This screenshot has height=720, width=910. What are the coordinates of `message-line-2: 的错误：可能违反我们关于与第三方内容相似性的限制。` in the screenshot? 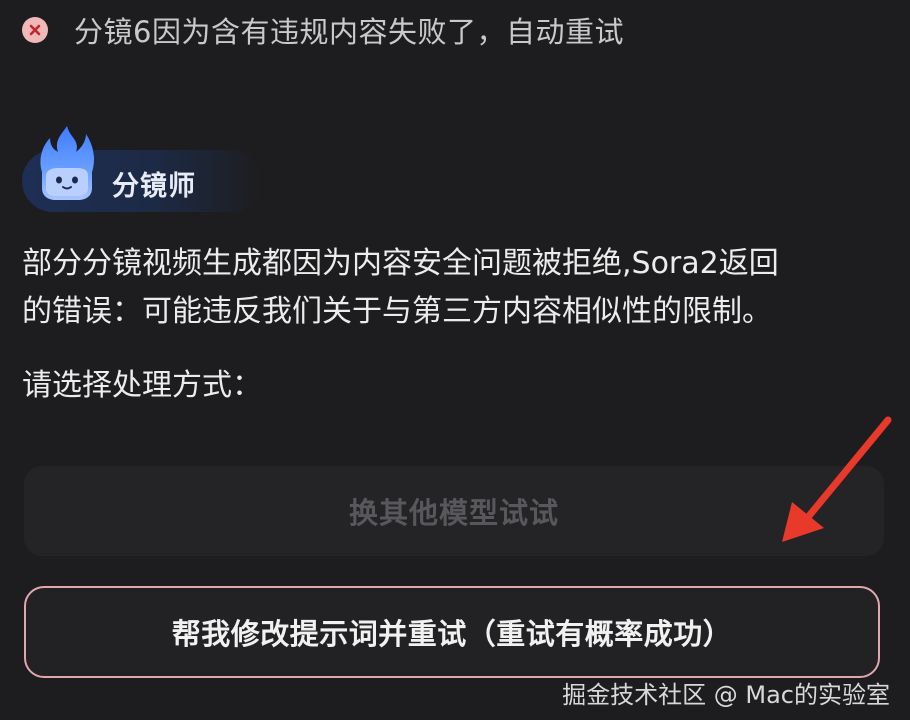 It's located at (397, 311).